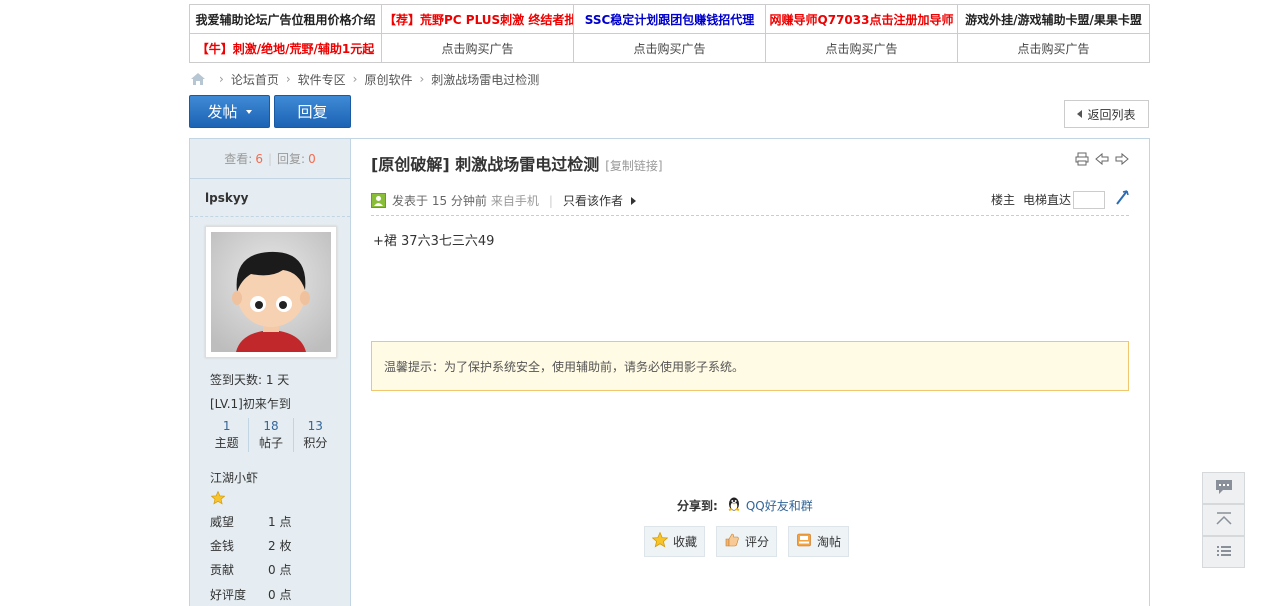 Image resolution: width=1285 pixels, height=606 pixels. Describe the element at coordinates (198, 79) in the screenshot. I see `home-icon` at that location.